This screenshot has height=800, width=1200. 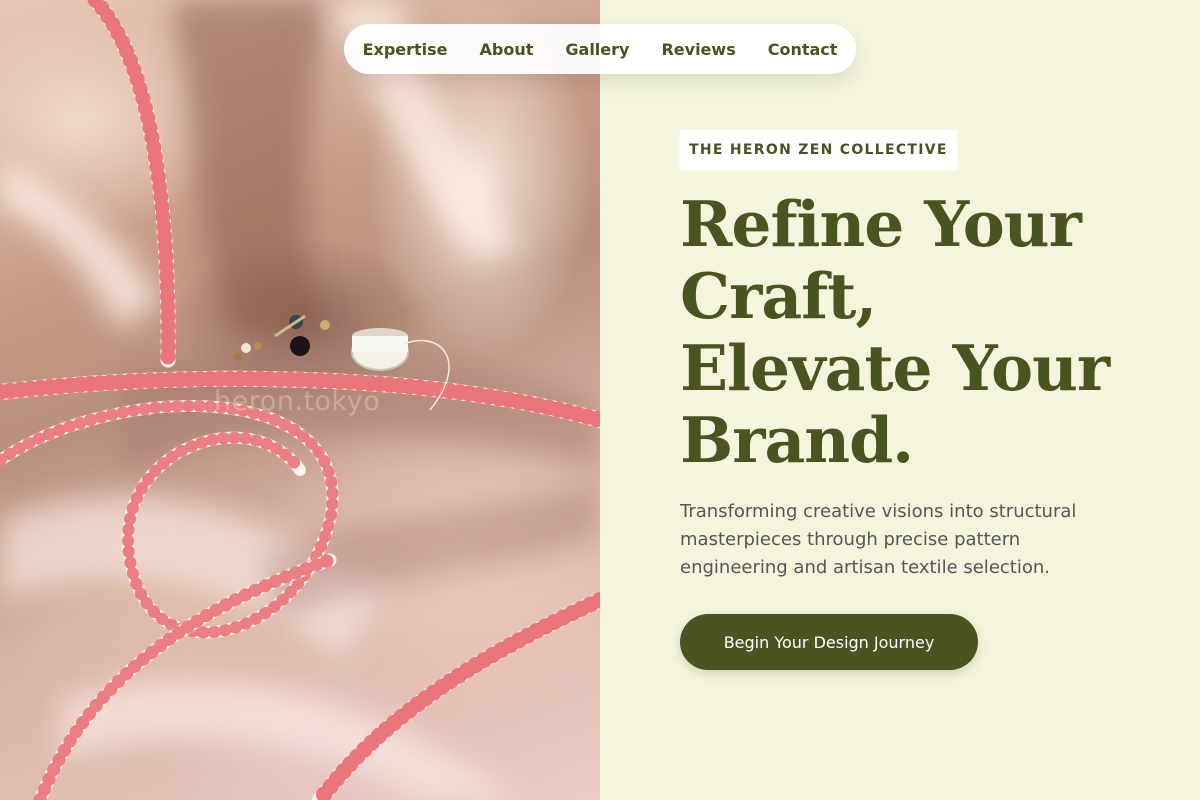 I want to click on begin-journey-button: Begin Your Design Journey, so click(x=829, y=642).